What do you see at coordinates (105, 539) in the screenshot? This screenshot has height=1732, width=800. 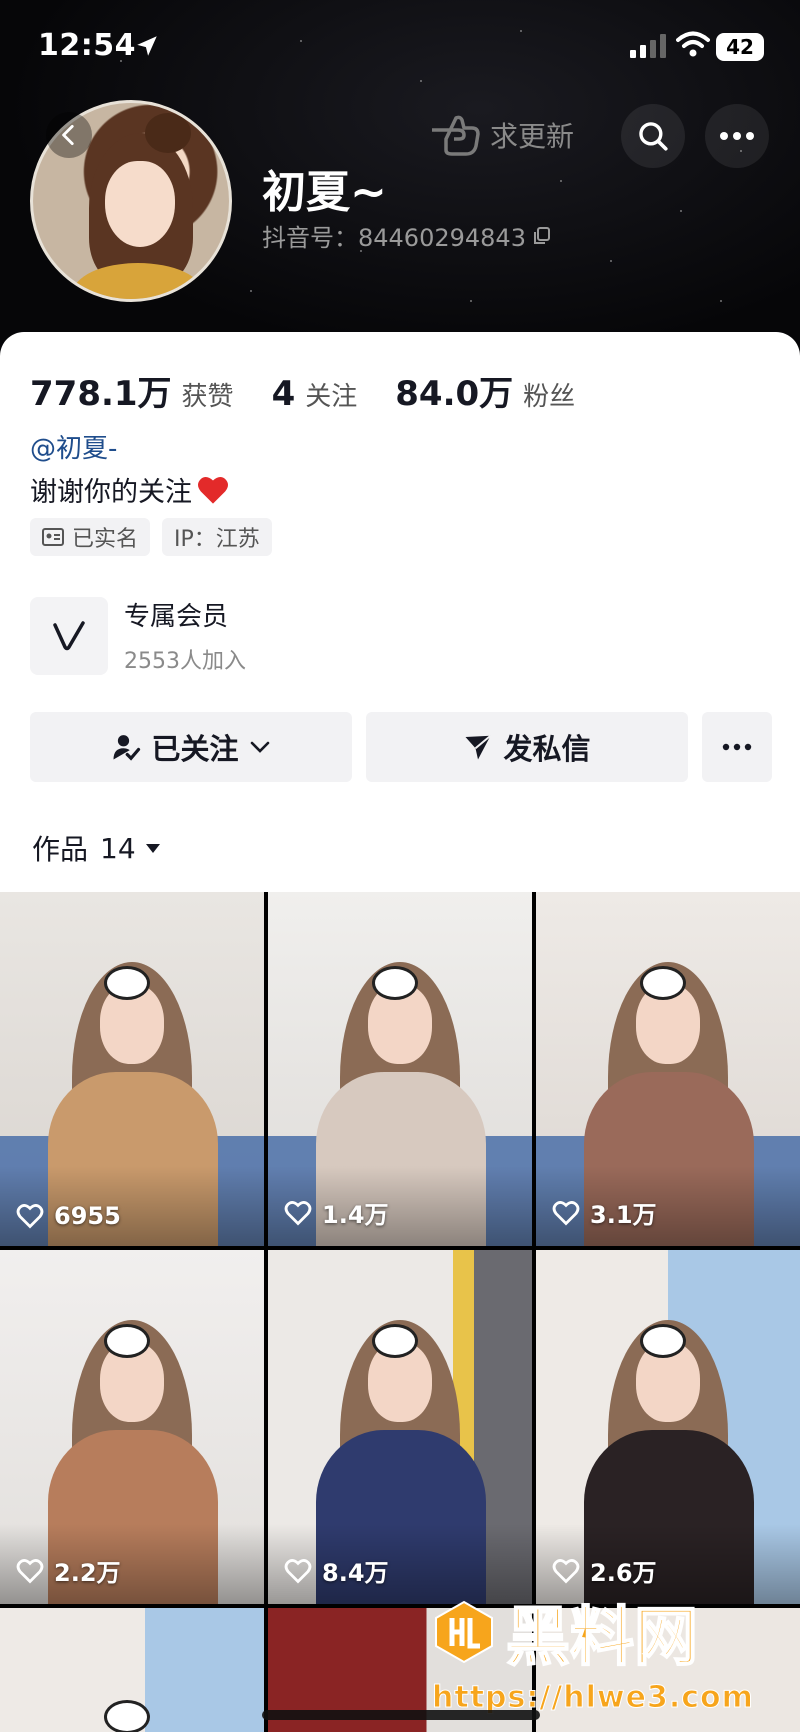 I see `verified-label: 已实名` at bounding box center [105, 539].